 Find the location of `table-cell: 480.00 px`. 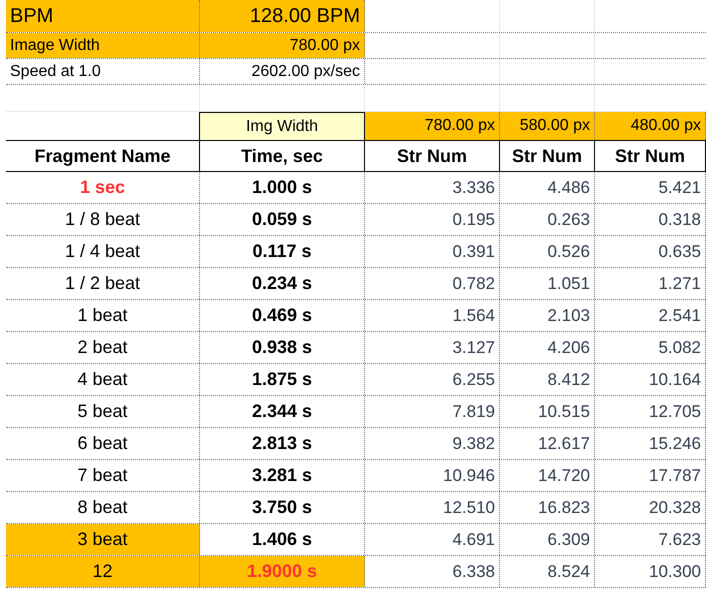

table-cell: 480.00 px is located at coordinates (650, 126).